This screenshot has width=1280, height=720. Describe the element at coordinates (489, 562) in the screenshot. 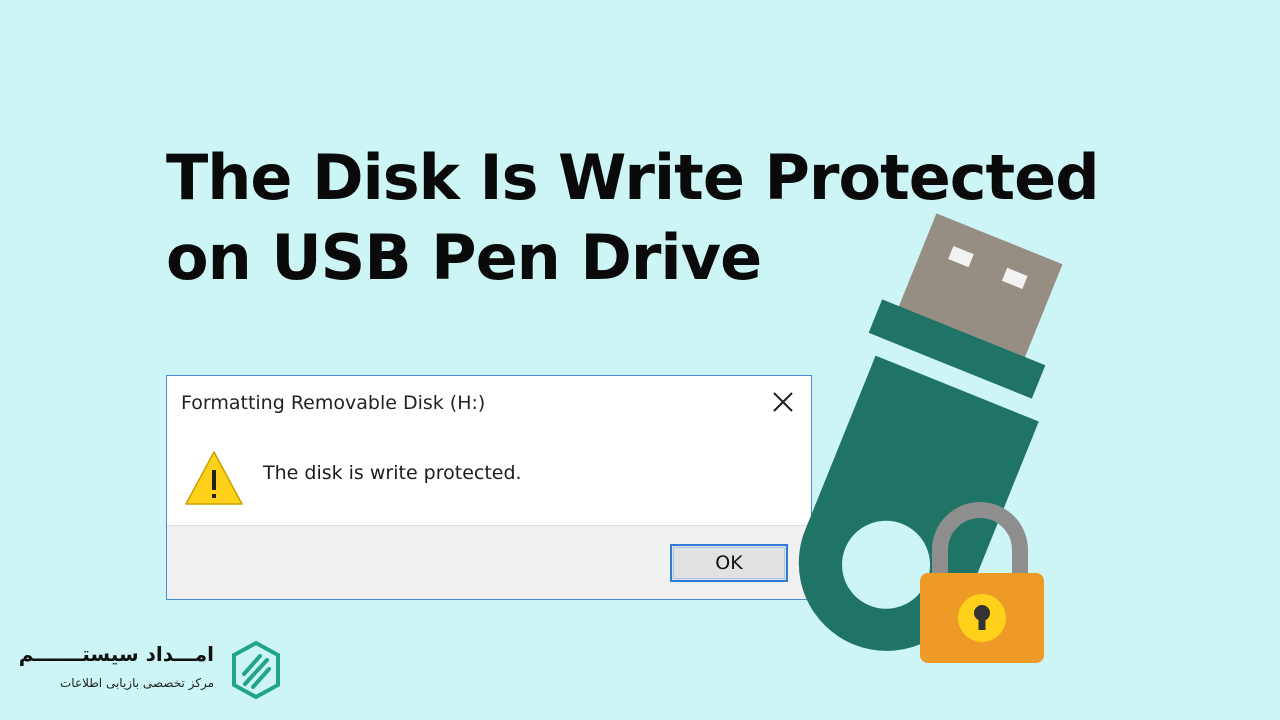

I see `dialog-footer: OK` at that location.